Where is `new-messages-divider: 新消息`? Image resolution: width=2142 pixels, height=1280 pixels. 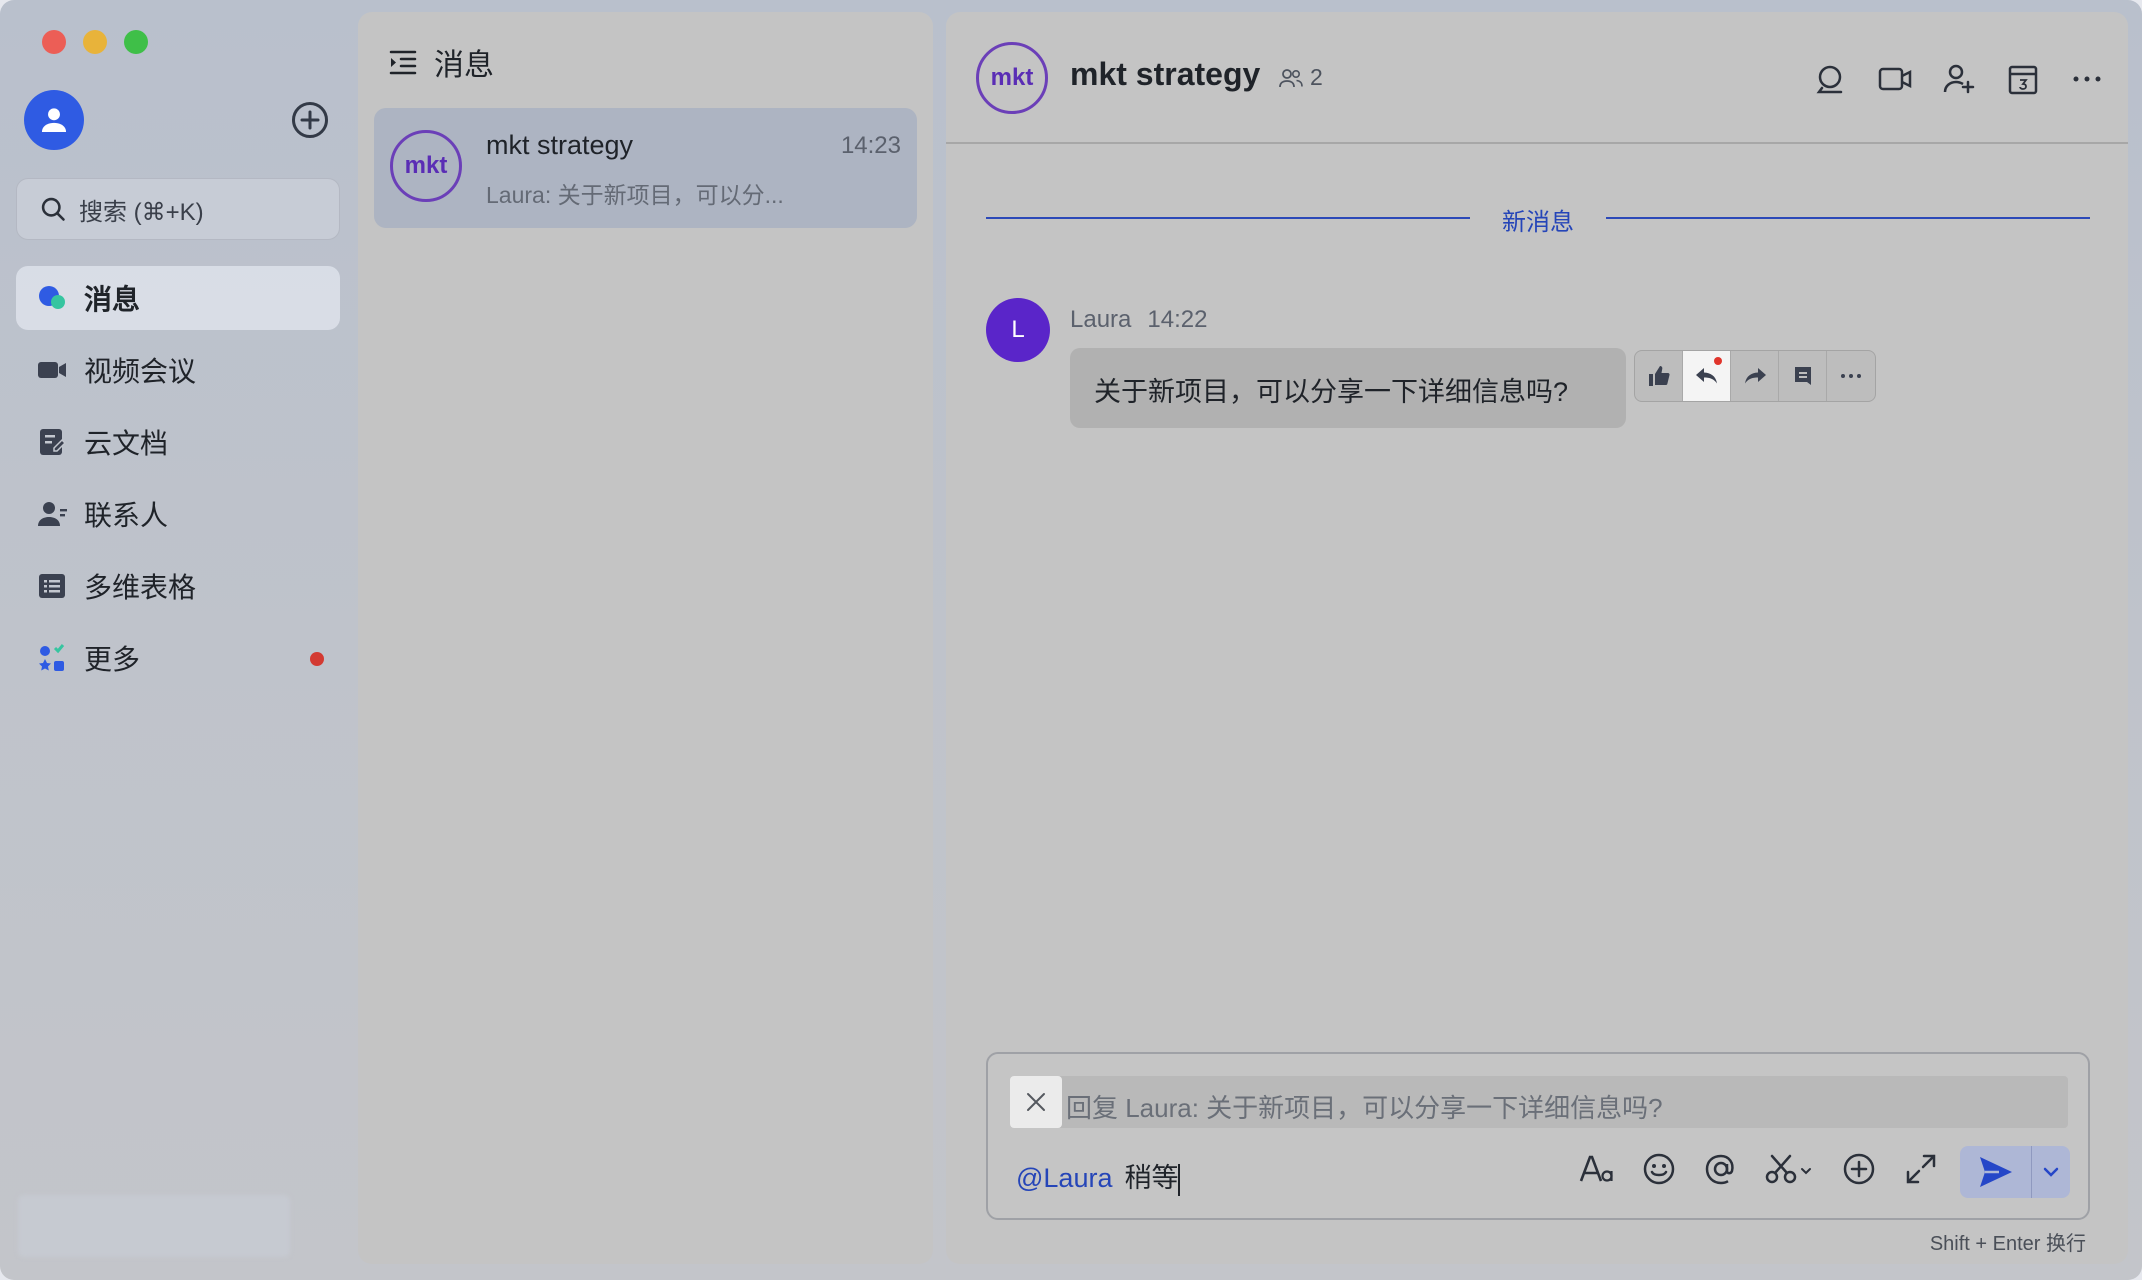
new-messages-divider: 新消息 is located at coordinates (1538, 219).